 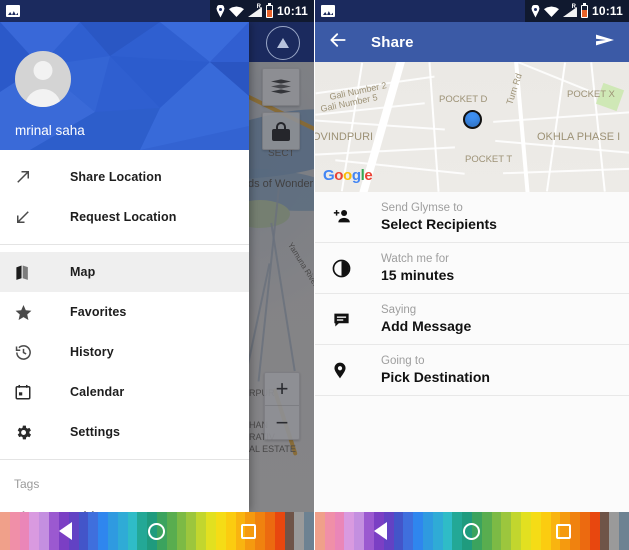 What do you see at coordinates (124, 432) in the screenshot?
I see `drawer-item-settings: Settings` at bounding box center [124, 432].